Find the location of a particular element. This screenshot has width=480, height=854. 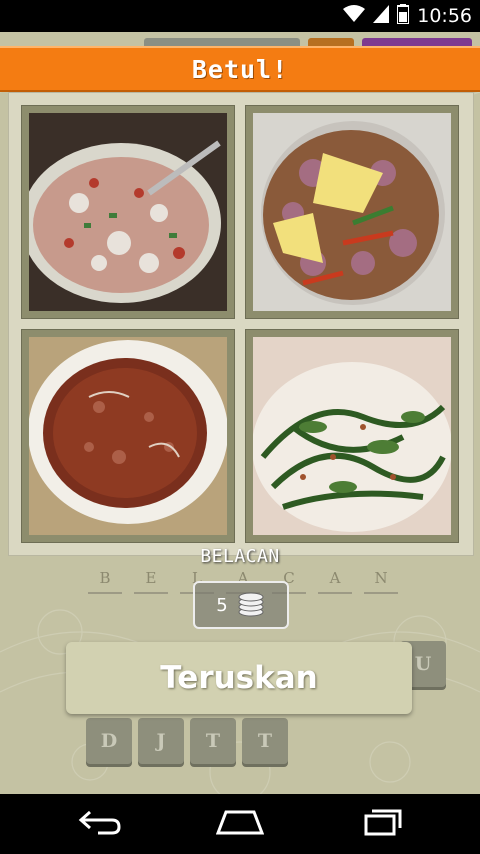

signal-icon is located at coordinates (381, 16).